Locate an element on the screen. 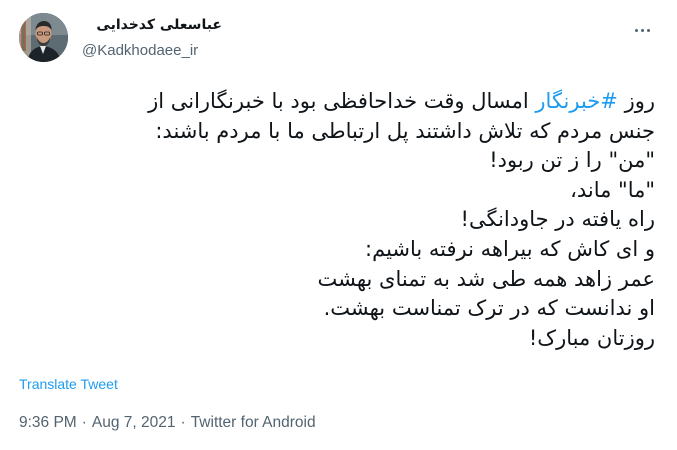 Image resolution: width=677 pixels, height=450 pixels. tweet-line-prefix: روز is located at coordinates (636, 101).